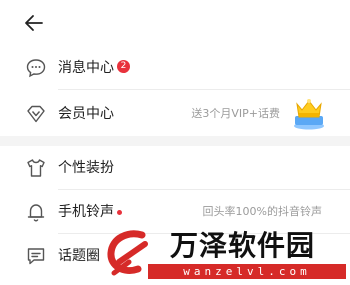 This screenshot has width=350, height=285. Describe the element at coordinates (247, 271) in the screenshot. I see `watermark-url: wanzelvl.com` at that location.